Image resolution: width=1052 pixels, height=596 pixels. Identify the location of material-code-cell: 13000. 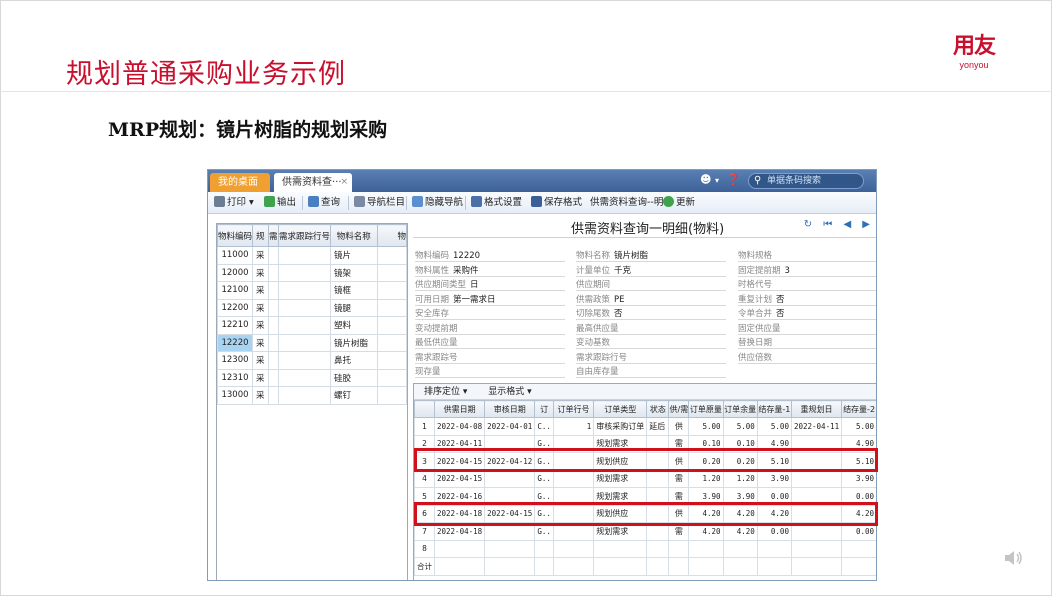
(235, 395).